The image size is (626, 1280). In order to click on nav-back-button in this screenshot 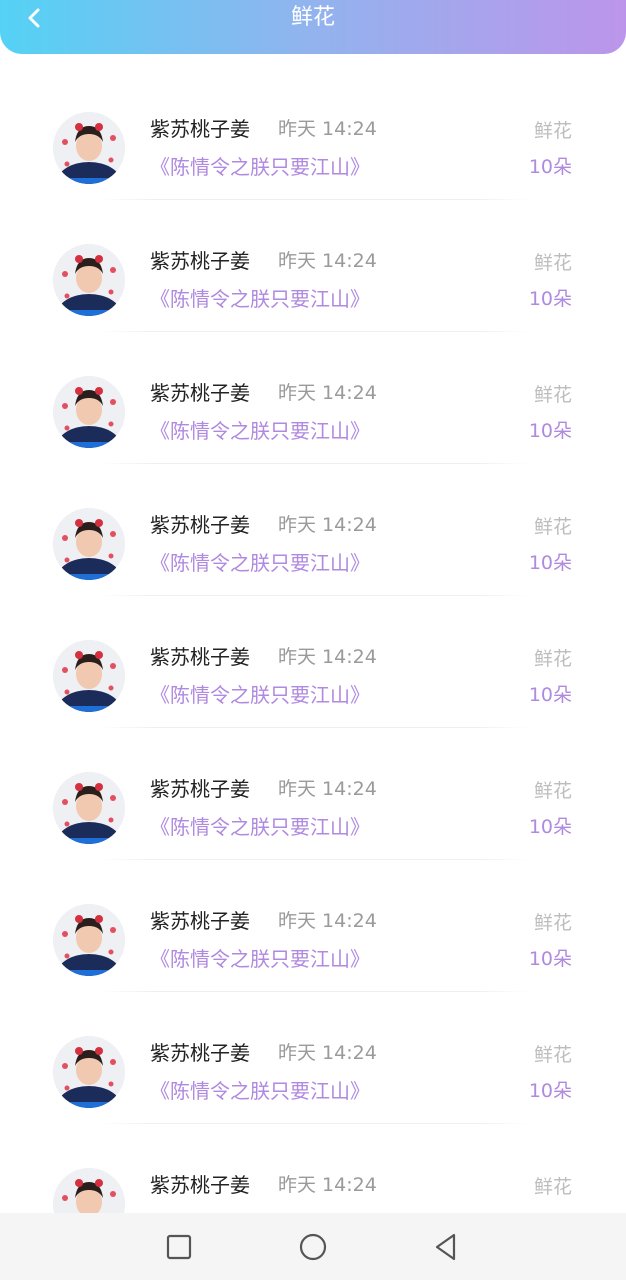, I will do `click(446, 1246)`.